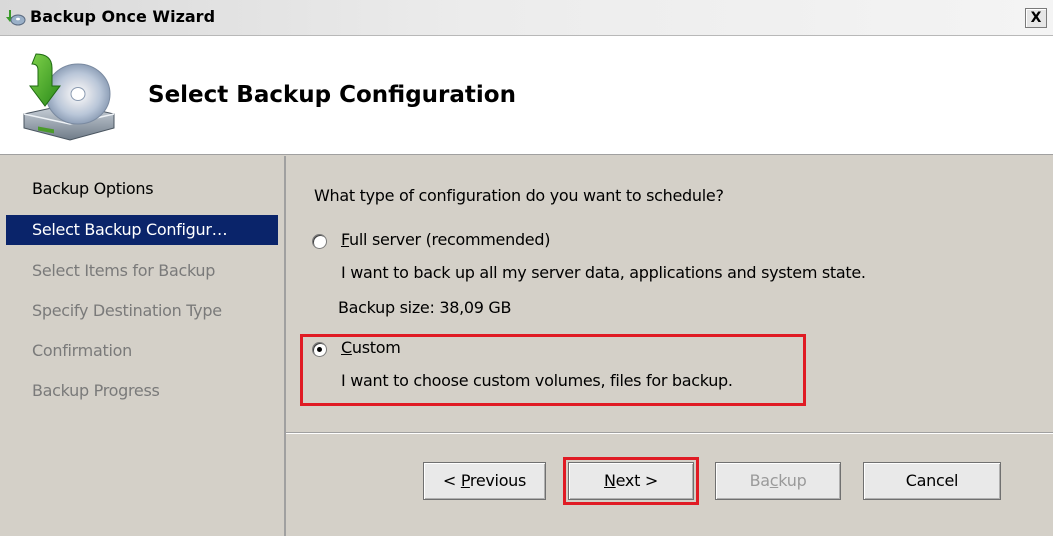  I want to click on next-button-highlight, so click(631, 481).